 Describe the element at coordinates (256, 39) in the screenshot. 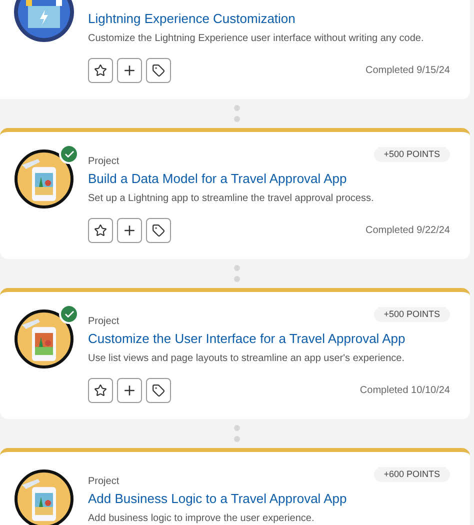

I see `description: Customize the Lightning Experience user interface without writing any code.` at that location.